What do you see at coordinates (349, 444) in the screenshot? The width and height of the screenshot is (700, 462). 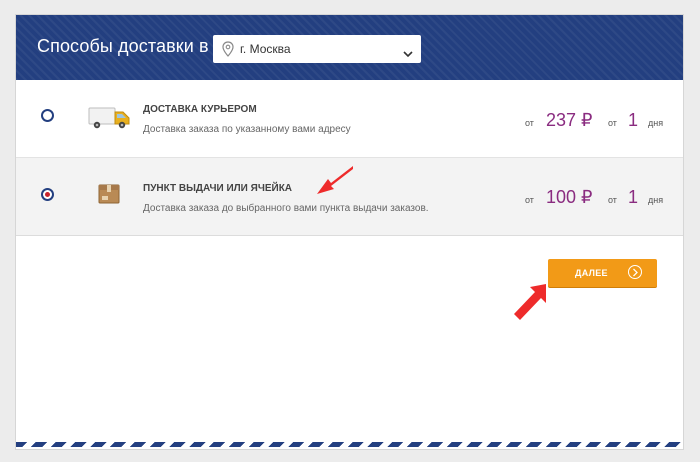 I see `airmail-stripe-divider` at bounding box center [349, 444].